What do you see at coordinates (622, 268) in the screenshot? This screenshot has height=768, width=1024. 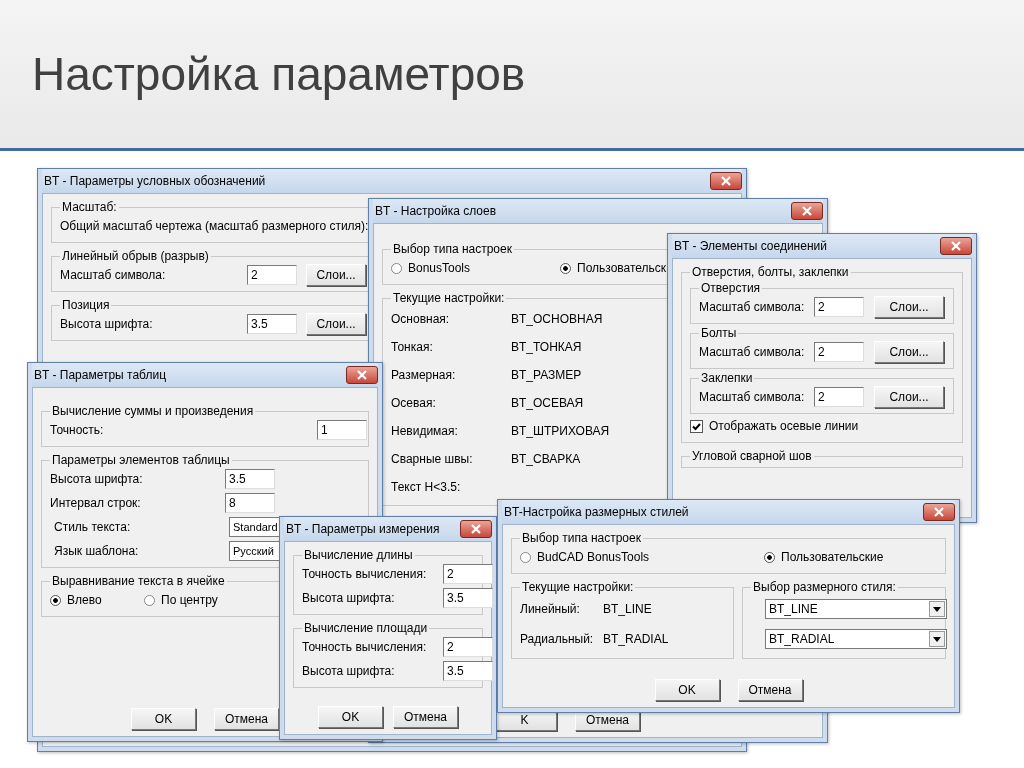 I see `radio-label: Пользовательск` at bounding box center [622, 268].